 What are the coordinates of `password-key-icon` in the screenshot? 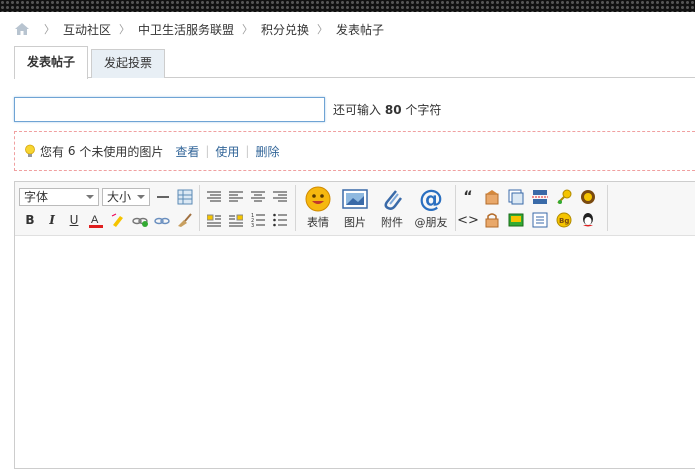 It's located at (564, 197).